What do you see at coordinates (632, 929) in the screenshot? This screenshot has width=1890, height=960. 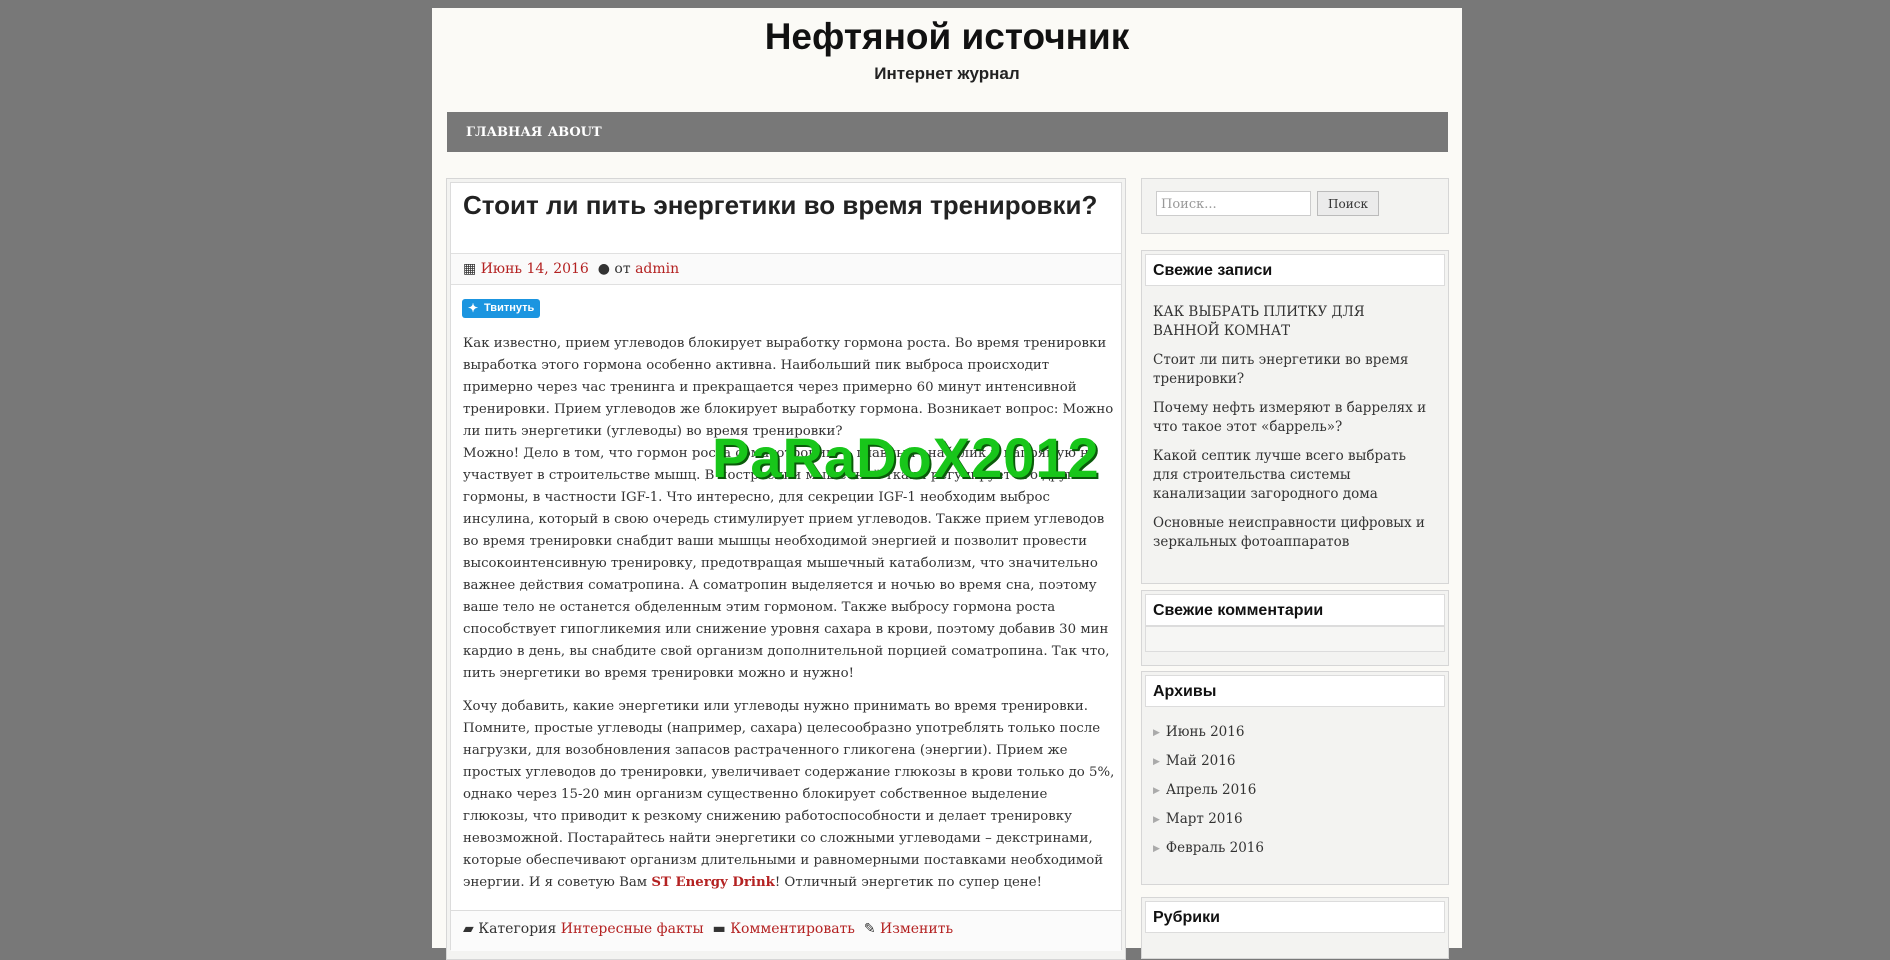 I see `category-link: Интересные факты` at bounding box center [632, 929].